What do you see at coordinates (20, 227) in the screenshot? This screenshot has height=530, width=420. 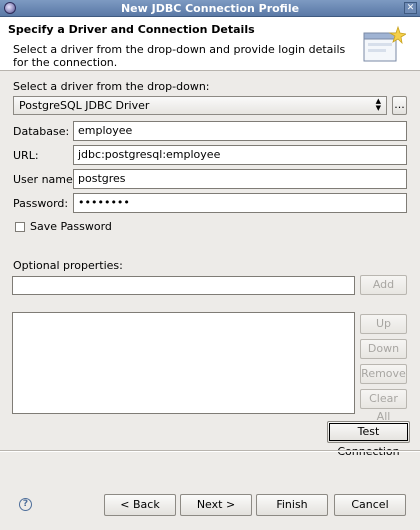 I see `save-password-checkbox` at bounding box center [20, 227].